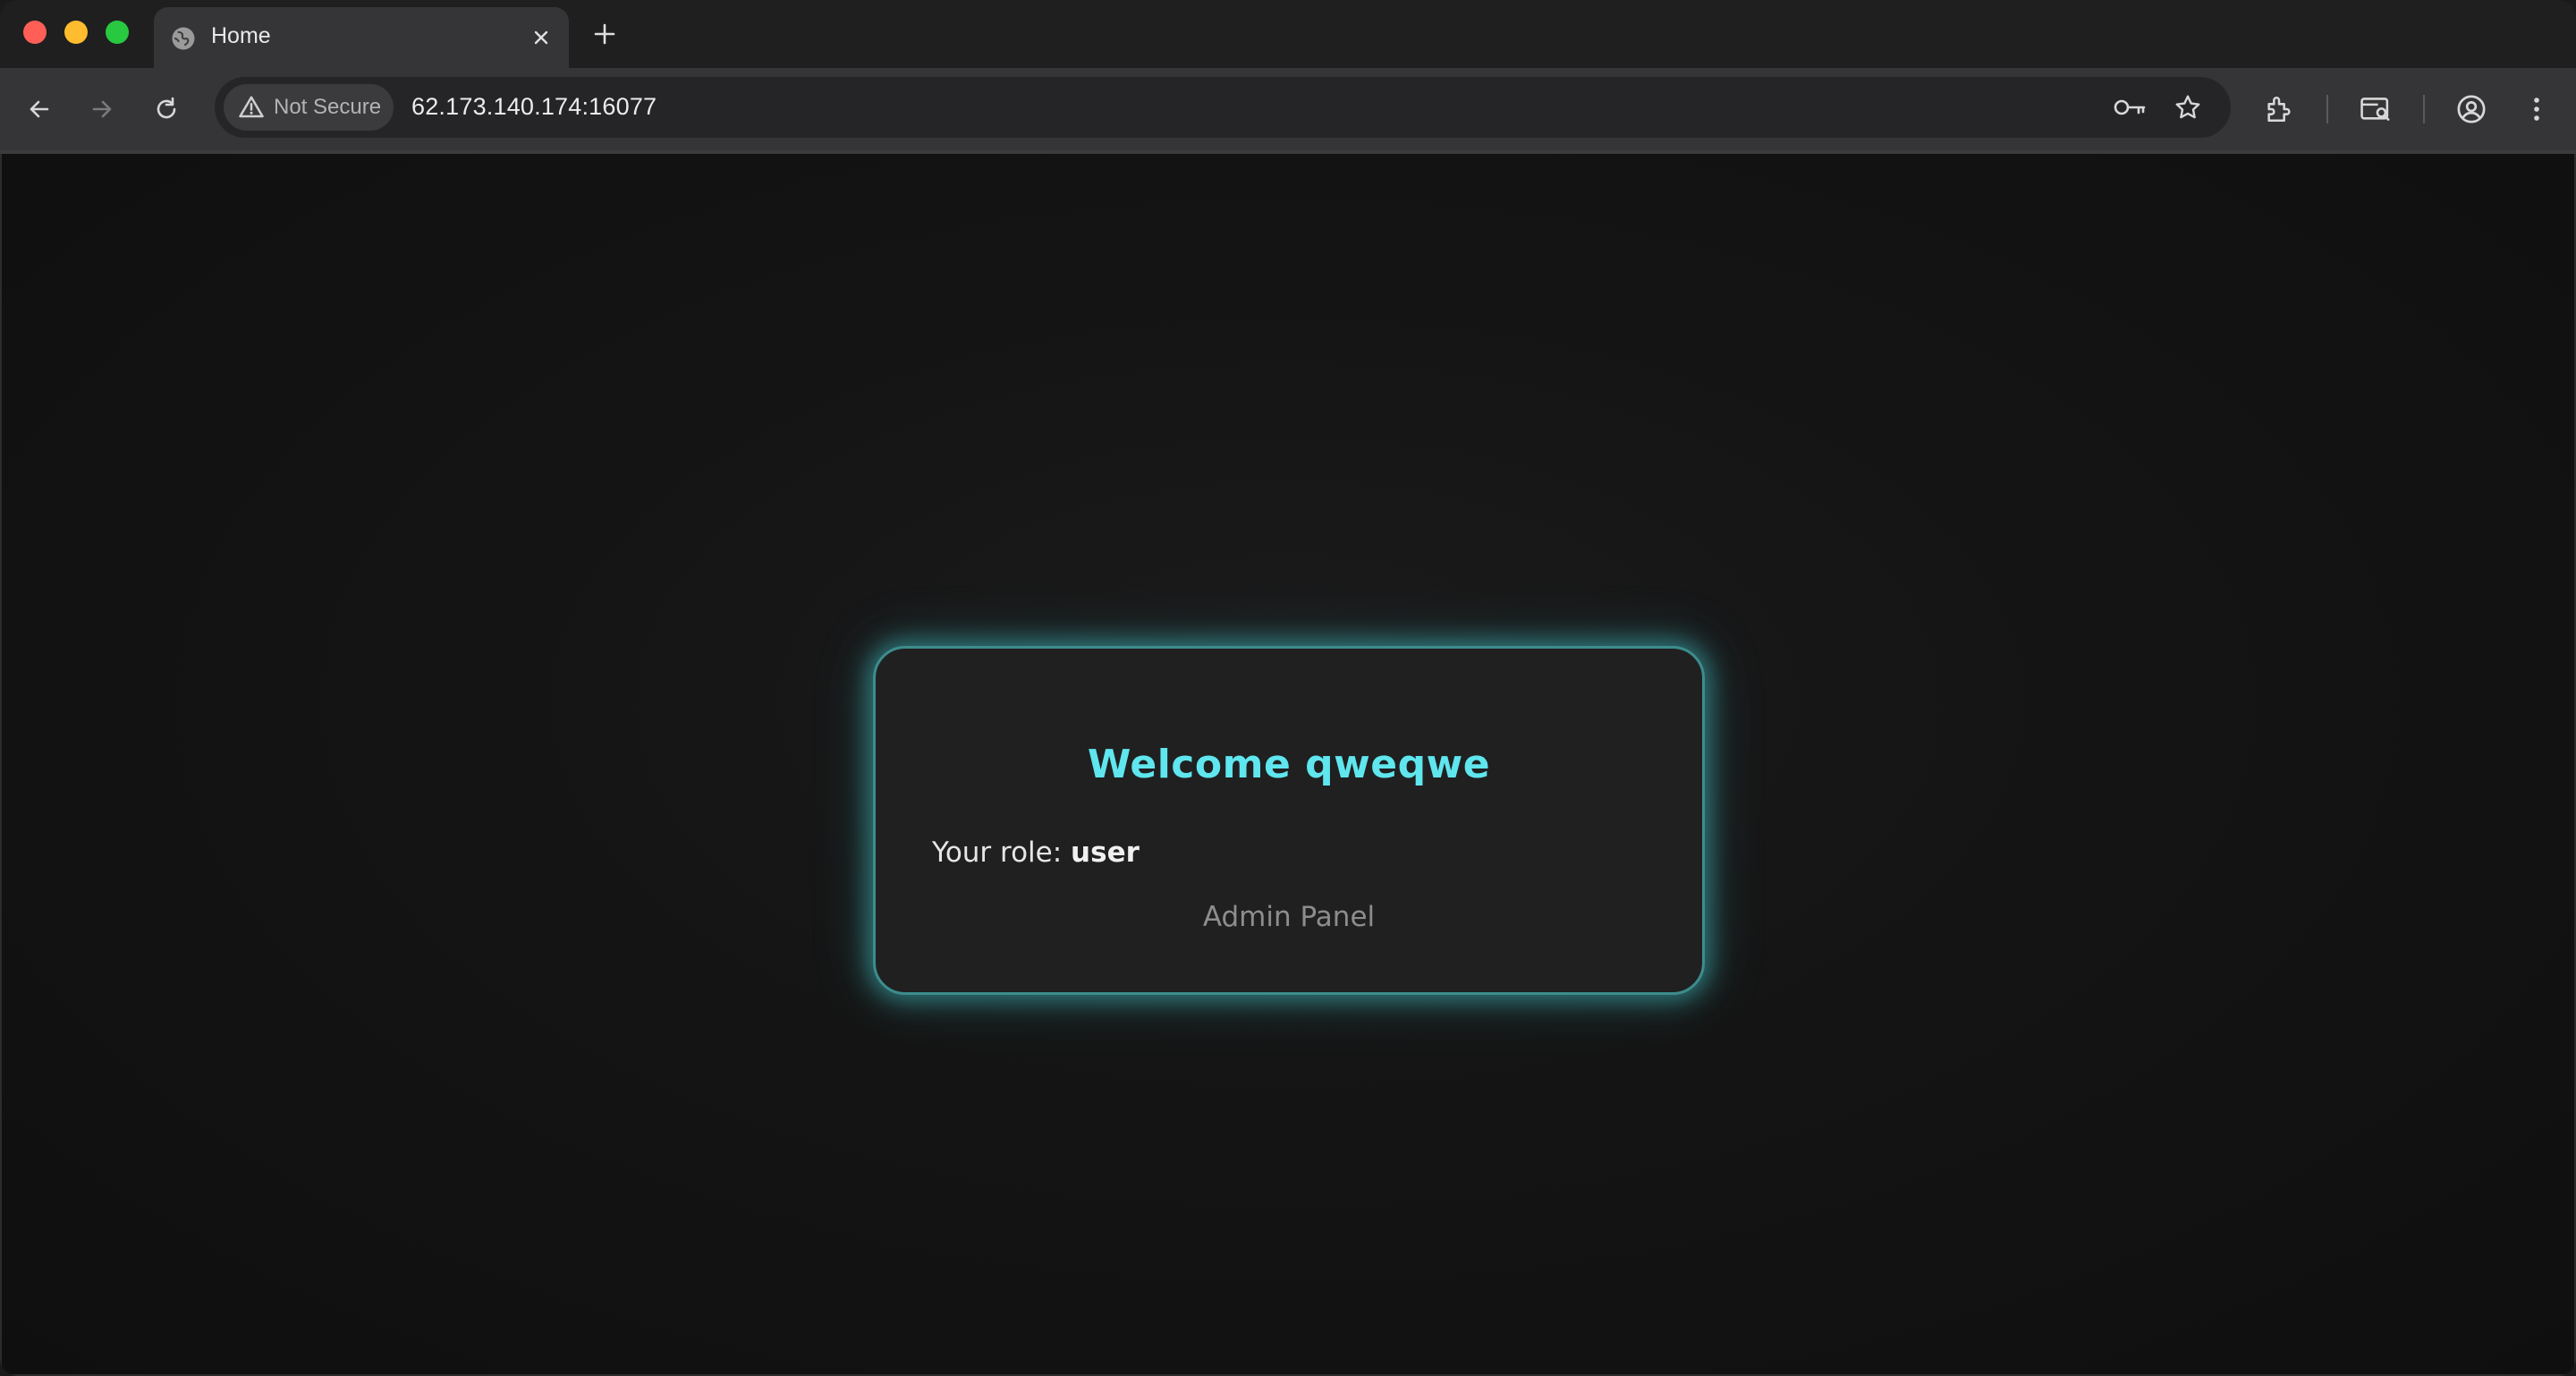 This screenshot has width=2576, height=1376. I want to click on browser-toolbar: Not Secure 62.173.140.174:16077, so click(1288, 109).